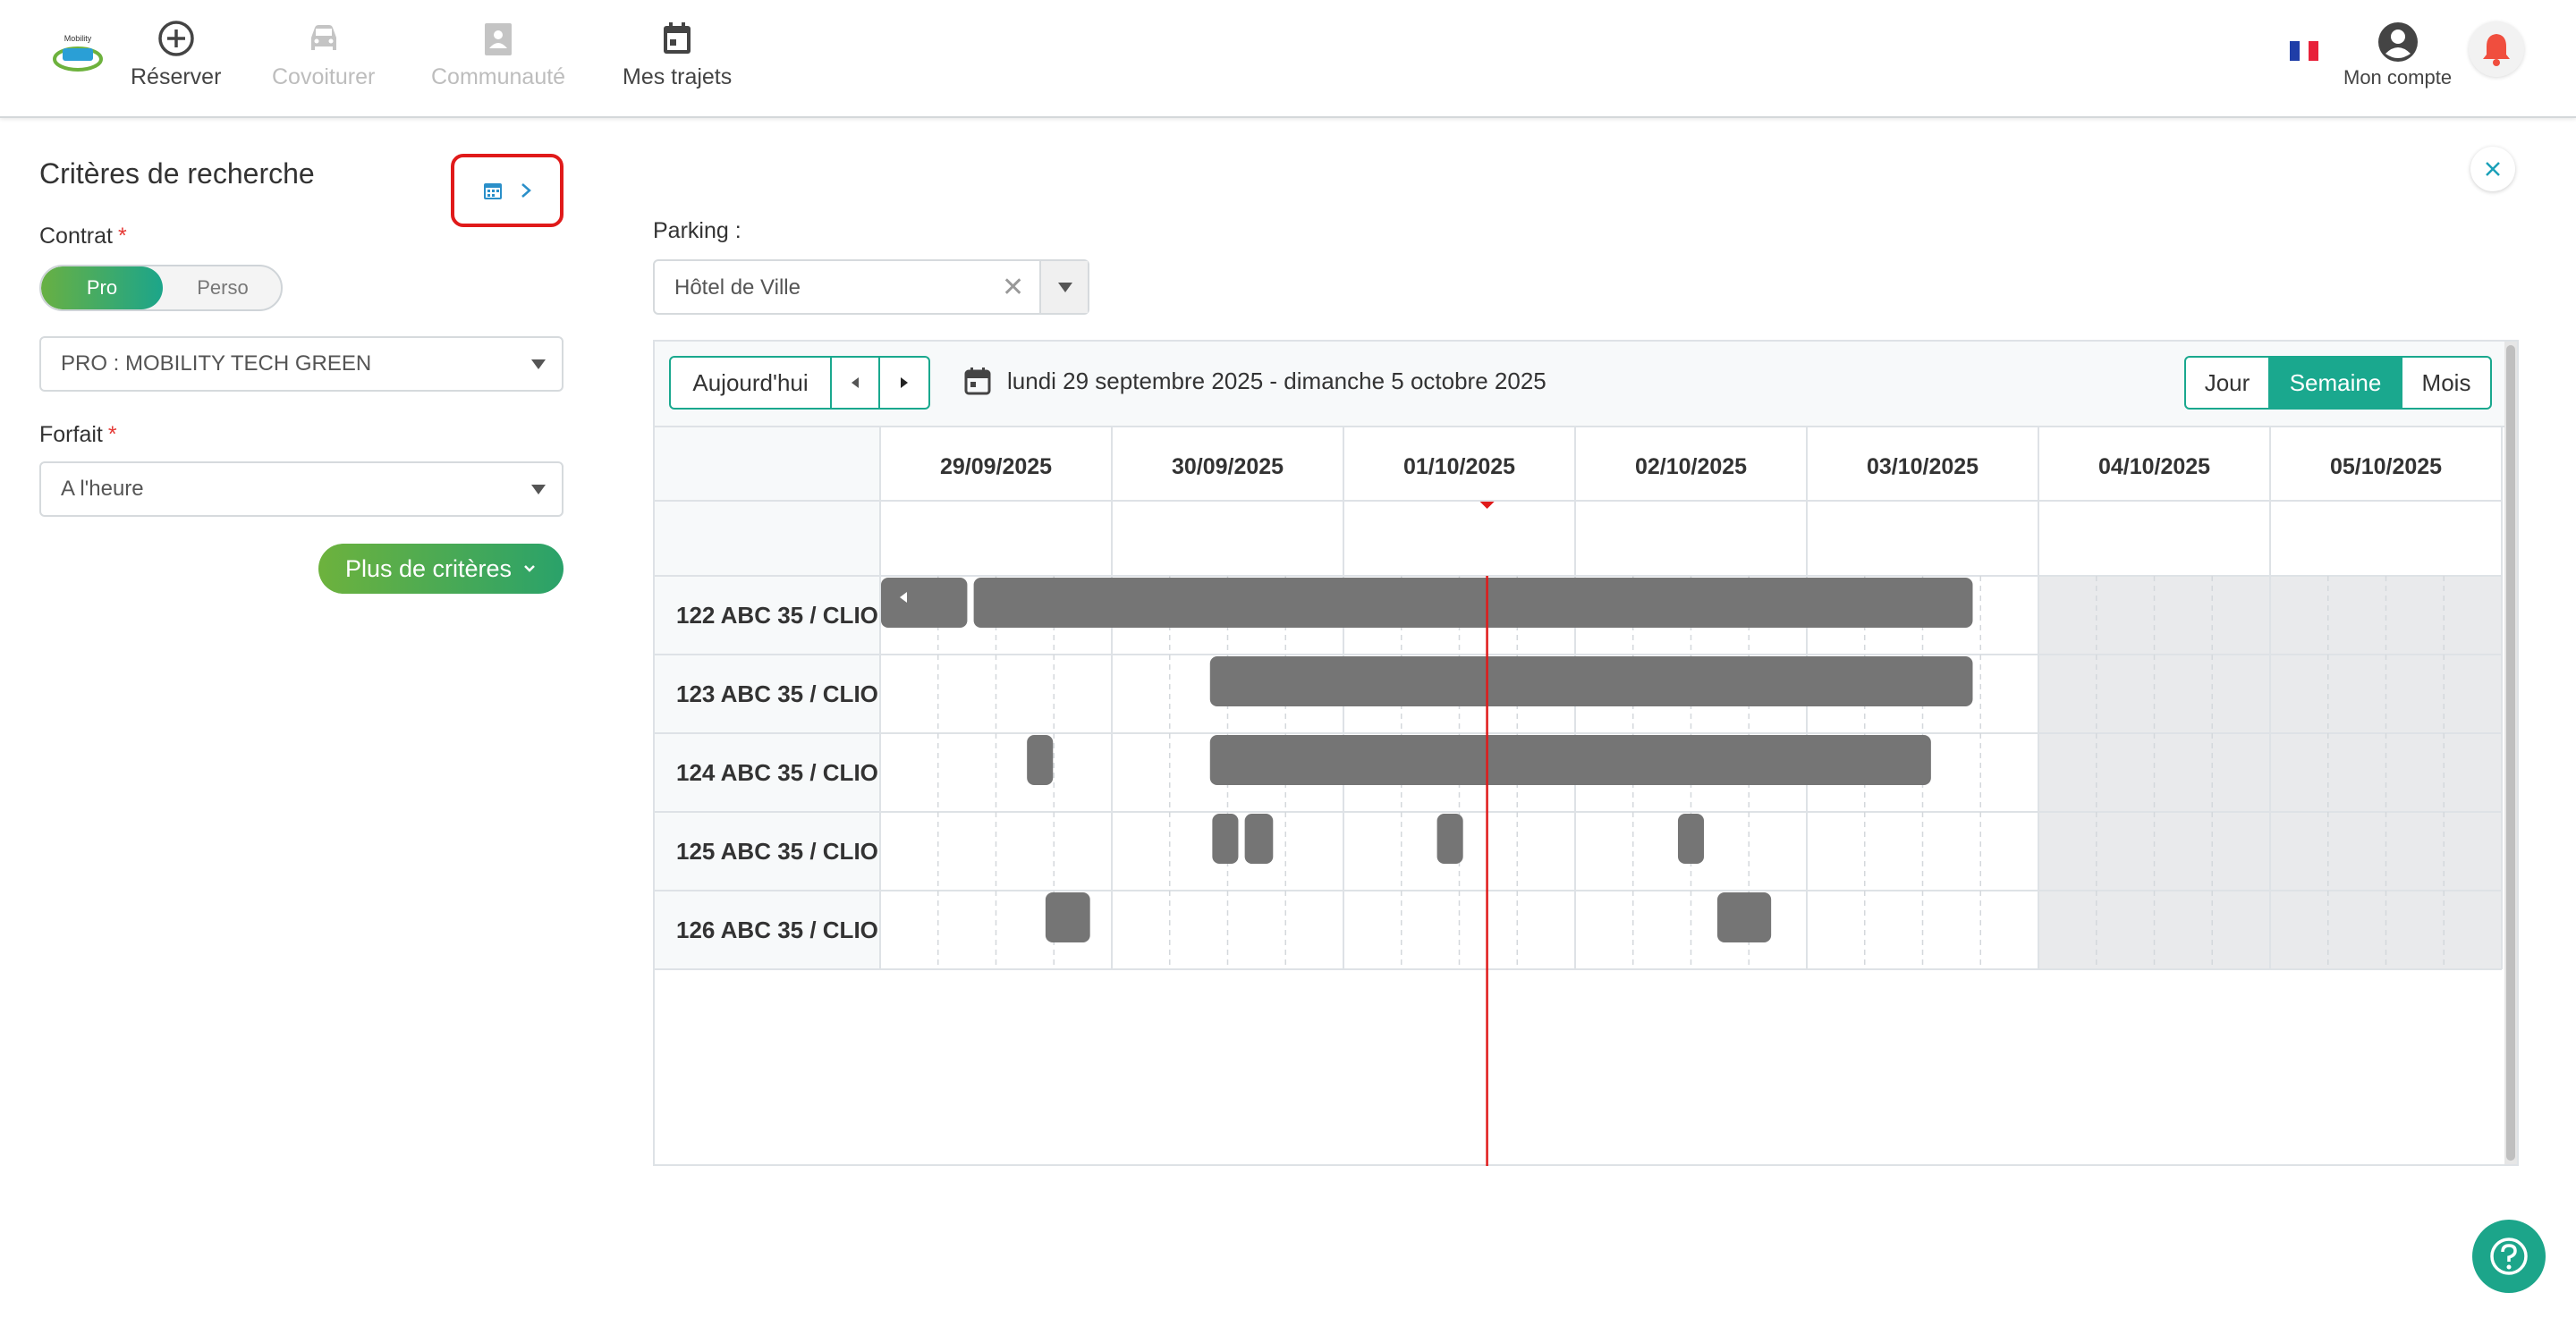 The height and width of the screenshot is (1318, 2576). I want to click on bell-icon, so click(2496, 50).